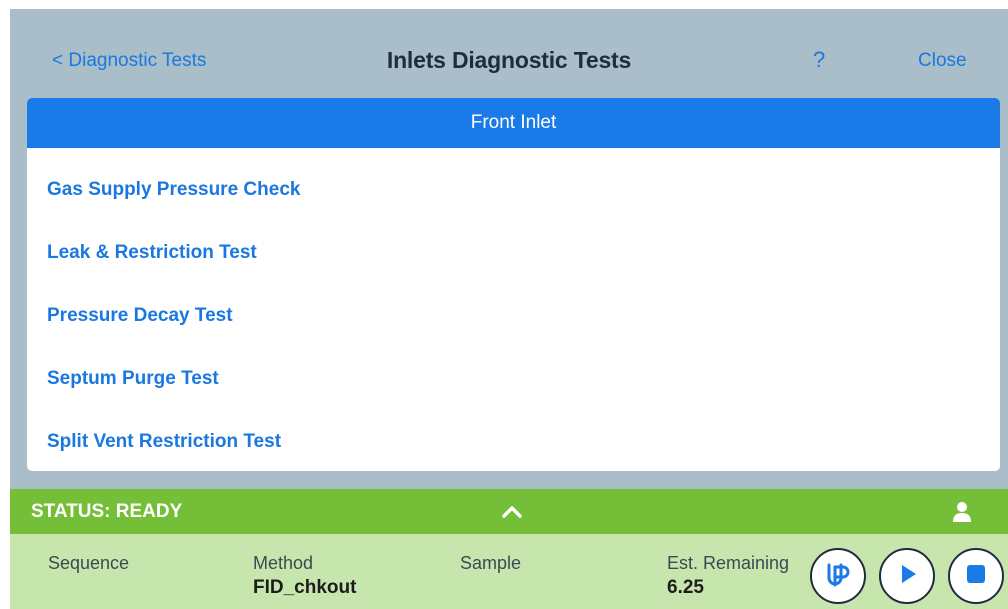 The height and width of the screenshot is (609, 1008). Describe the element at coordinates (513, 256) in the screenshot. I see `test-item-leak-restriction-test: Leak & Restriction Test` at that location.